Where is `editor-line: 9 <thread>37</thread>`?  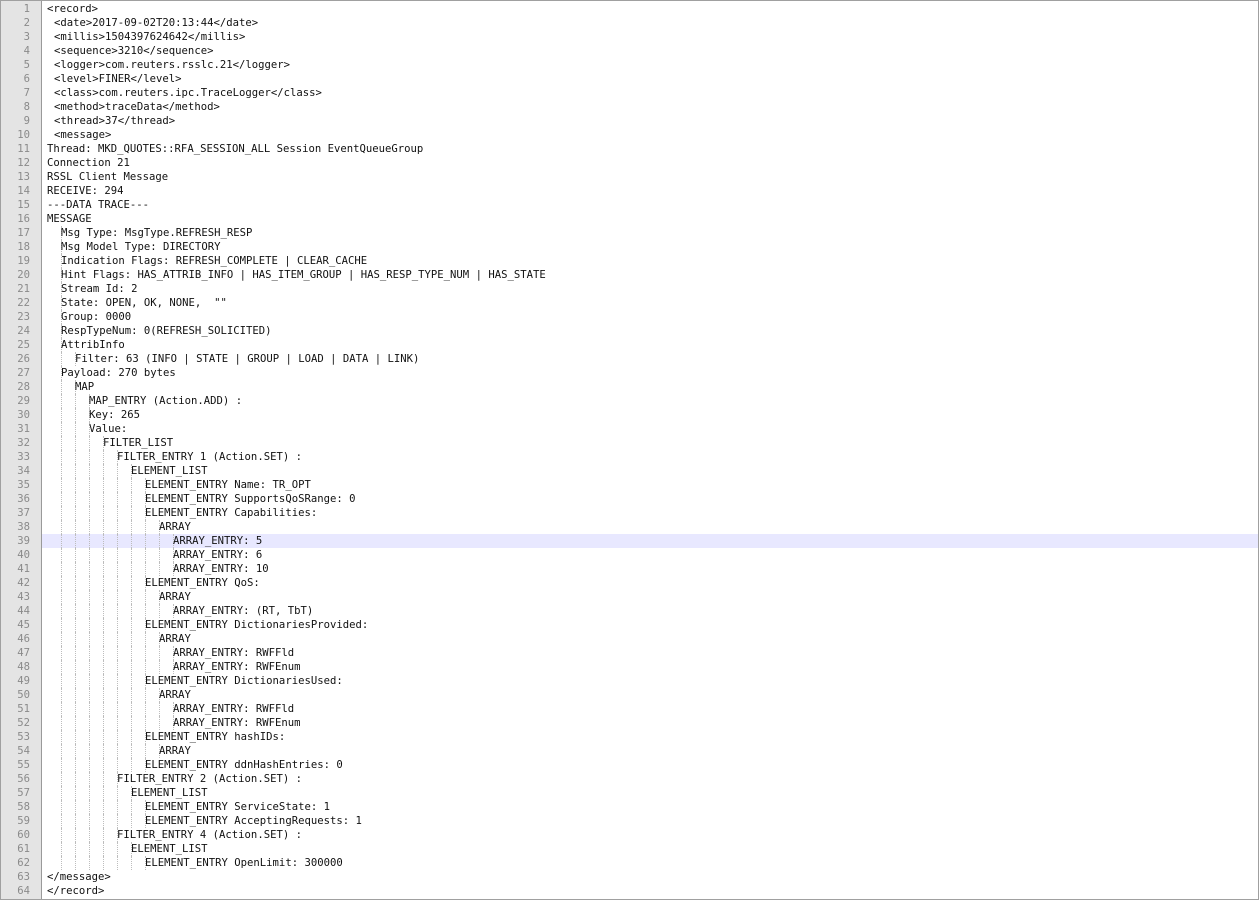
editor-line: 9 <thread>37</thread> is located at coordinates (629, 121).